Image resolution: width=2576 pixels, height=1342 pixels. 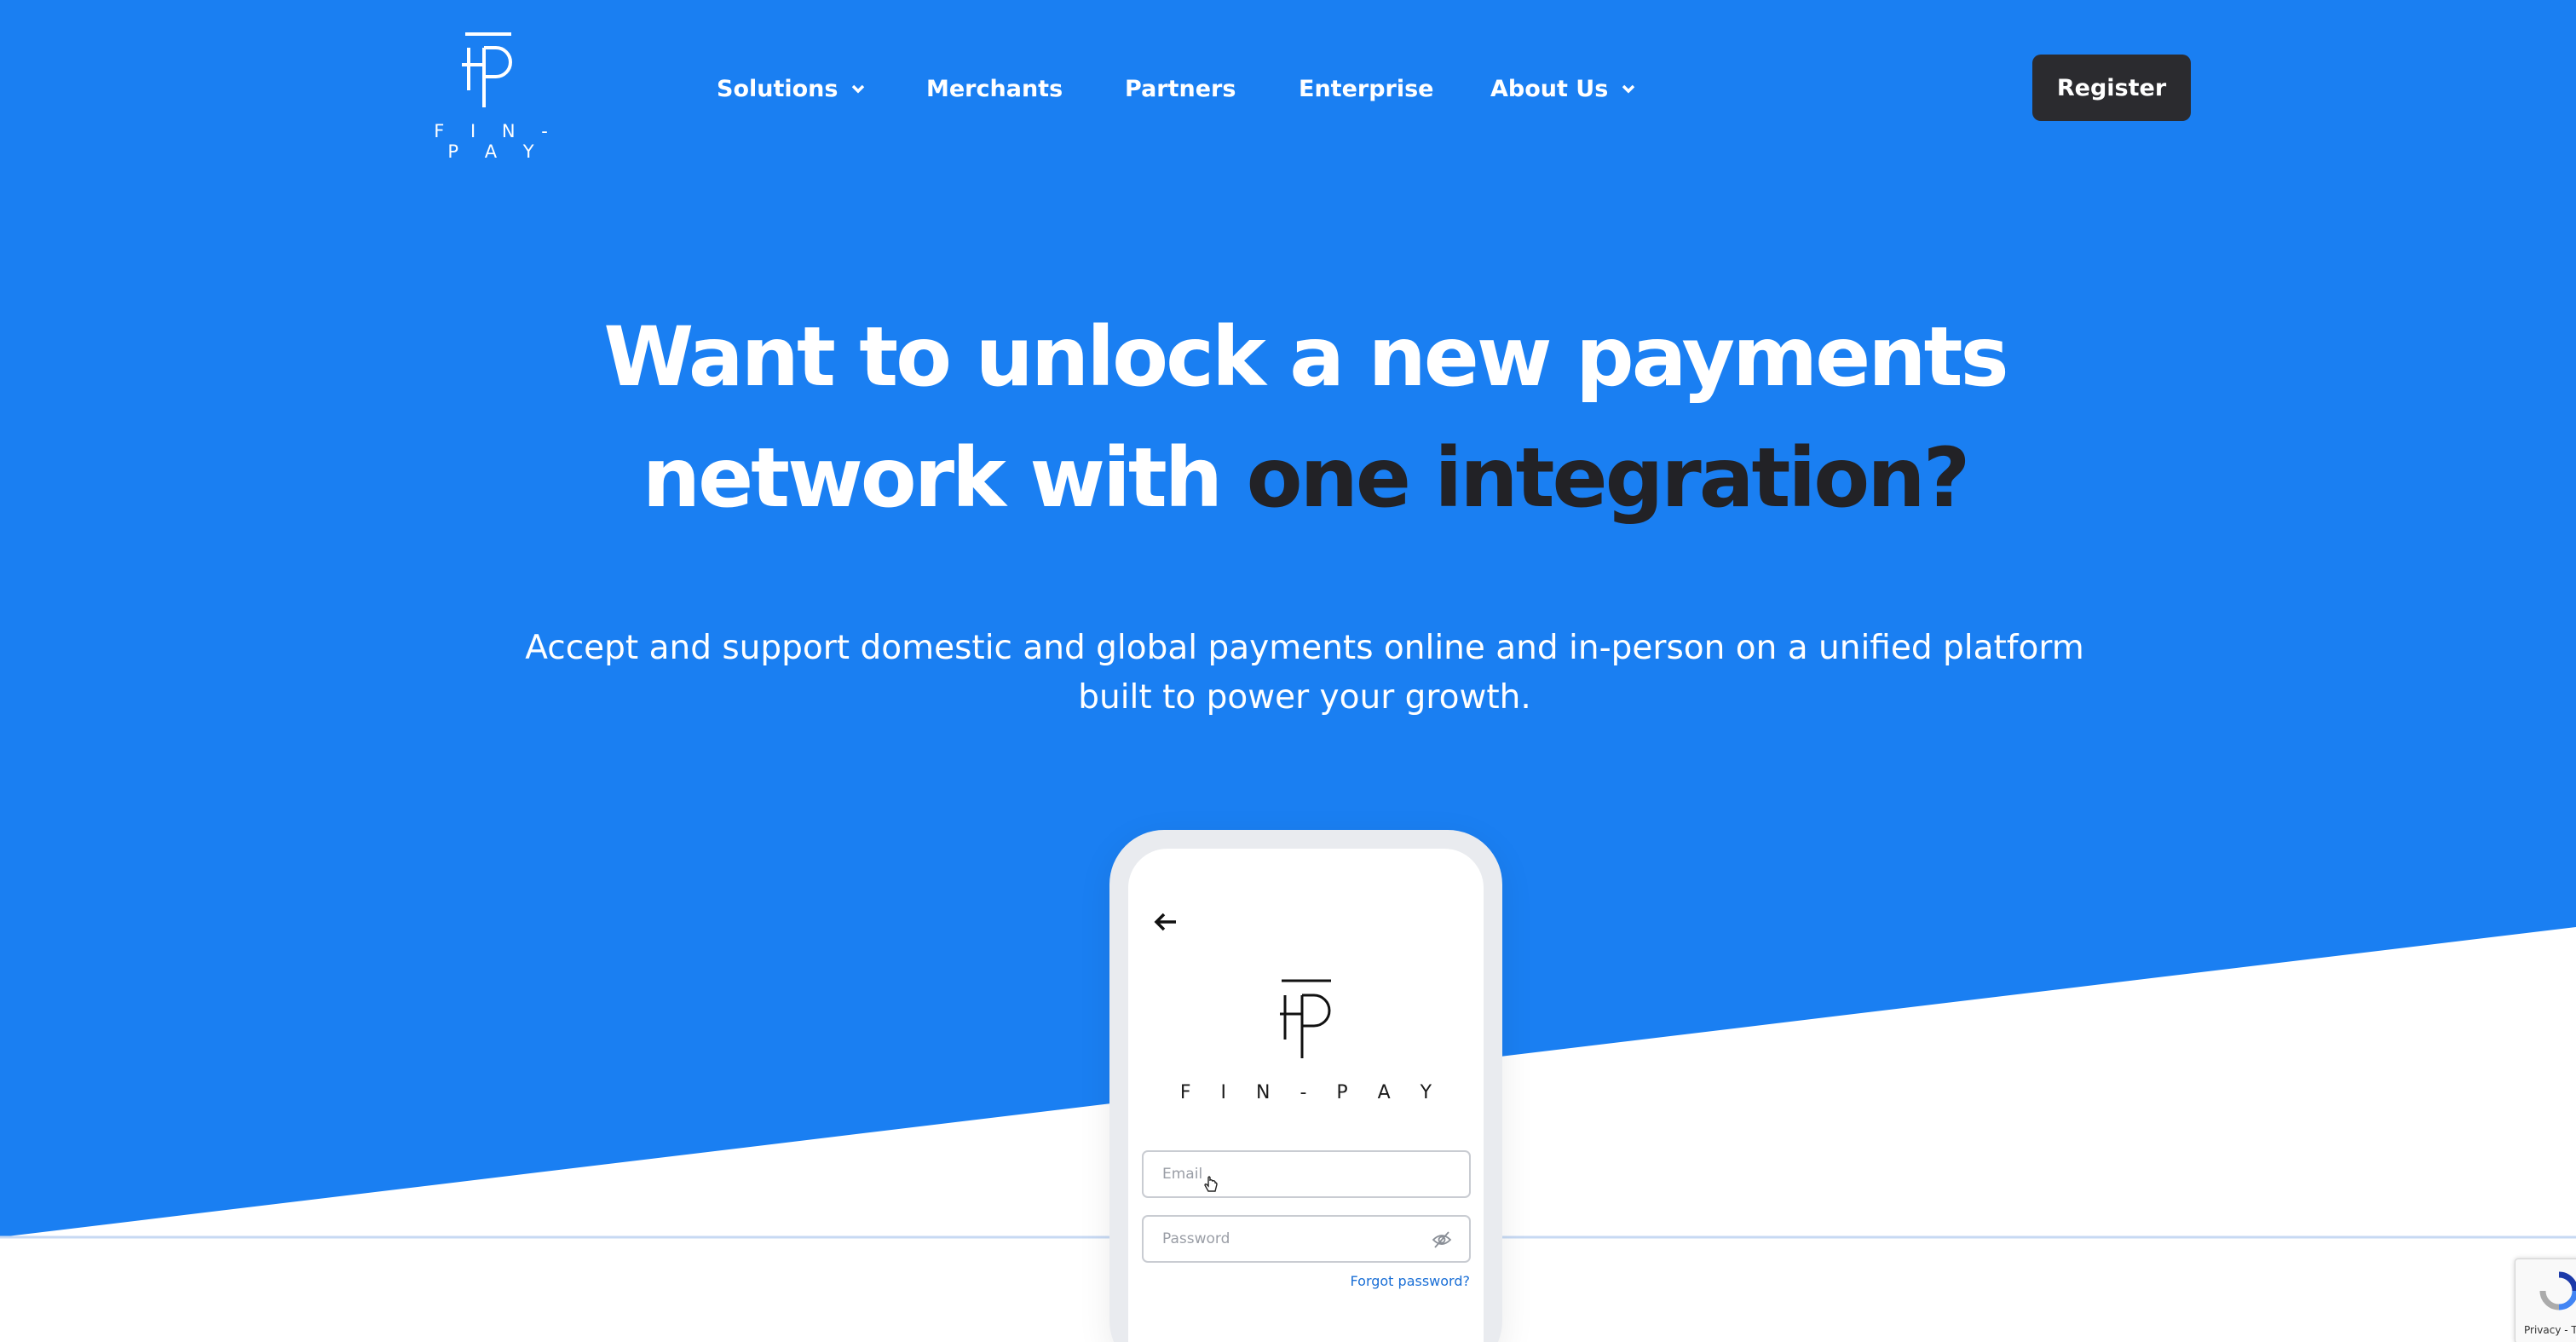 I want to click on recaptcha-icon, so click(x=2557, y=1290).